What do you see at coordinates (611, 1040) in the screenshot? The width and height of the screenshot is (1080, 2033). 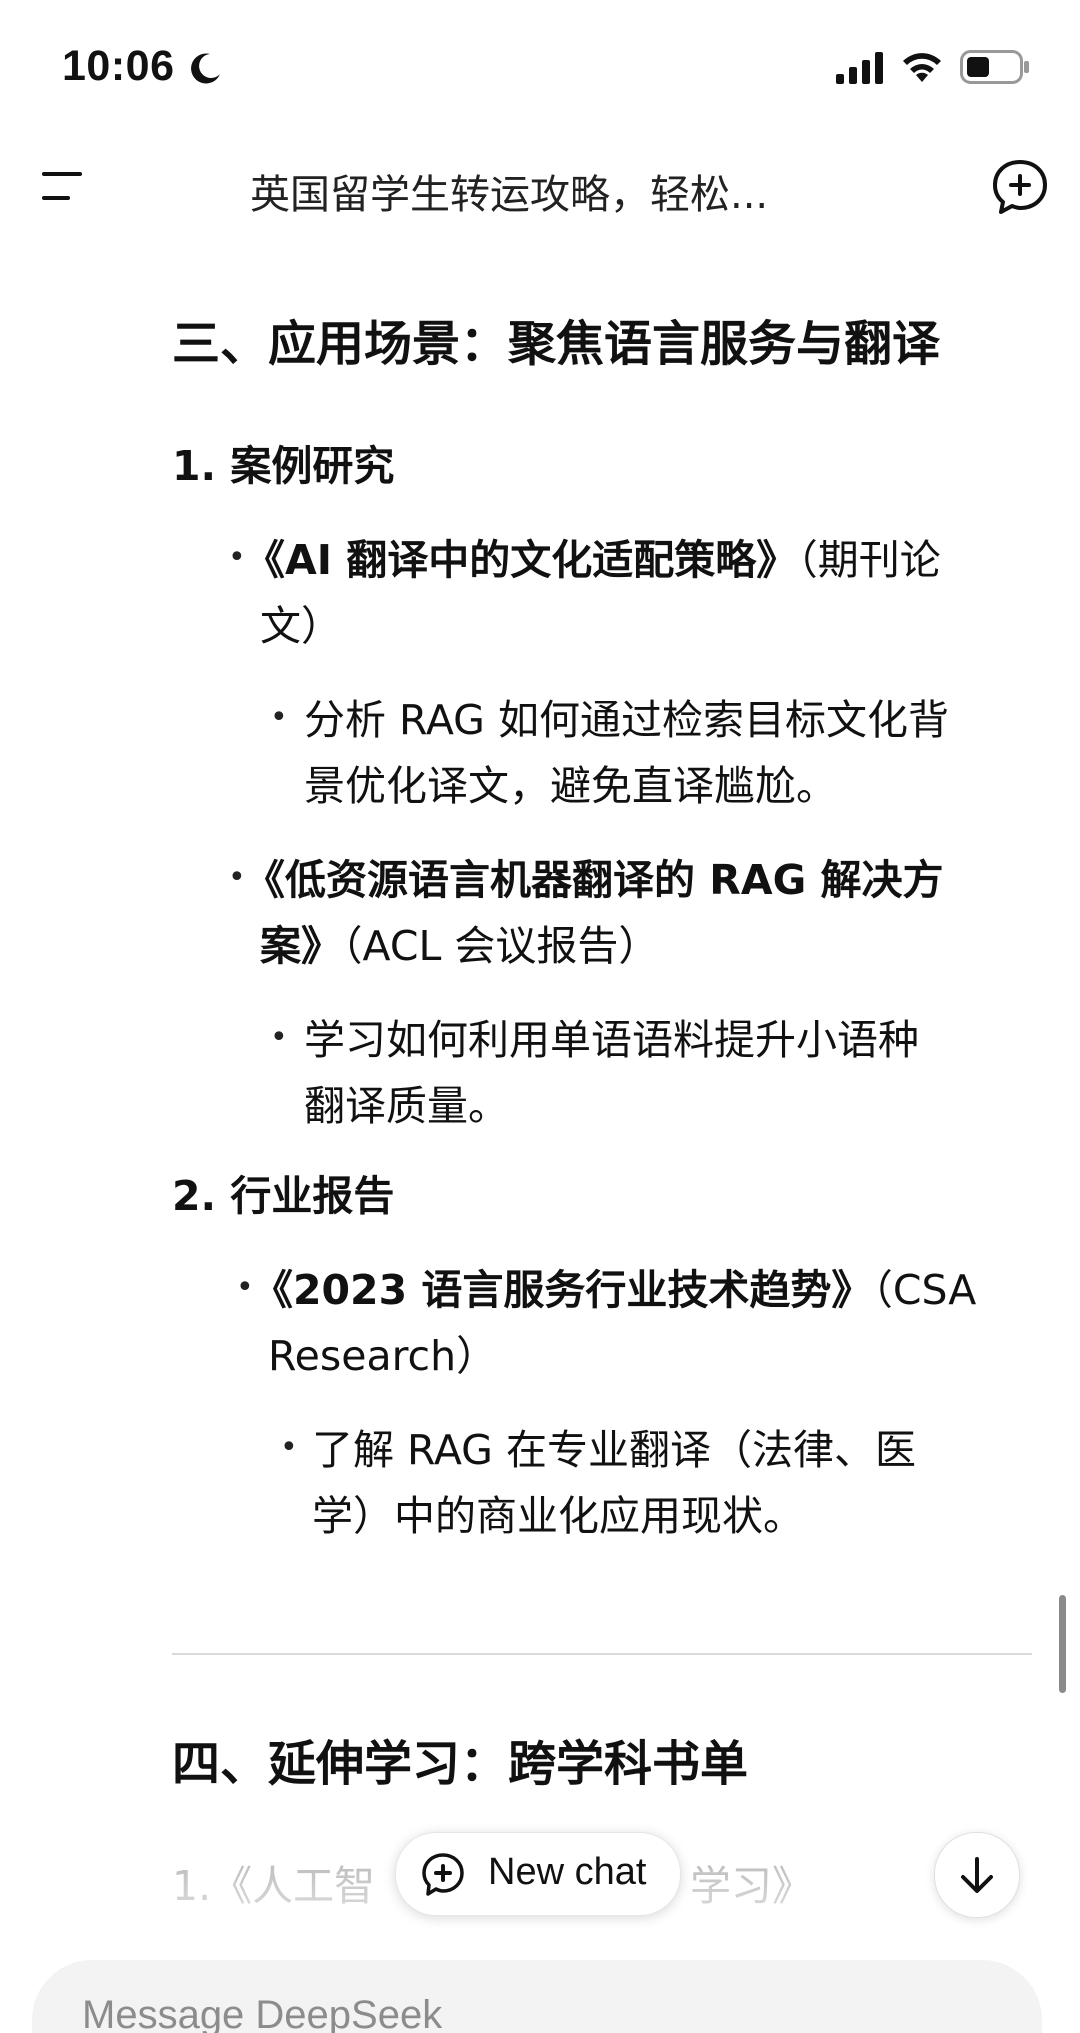 I see `reference-detail: 学习如何利用单语语料提升小语种` at bounding box center [611, 1040].